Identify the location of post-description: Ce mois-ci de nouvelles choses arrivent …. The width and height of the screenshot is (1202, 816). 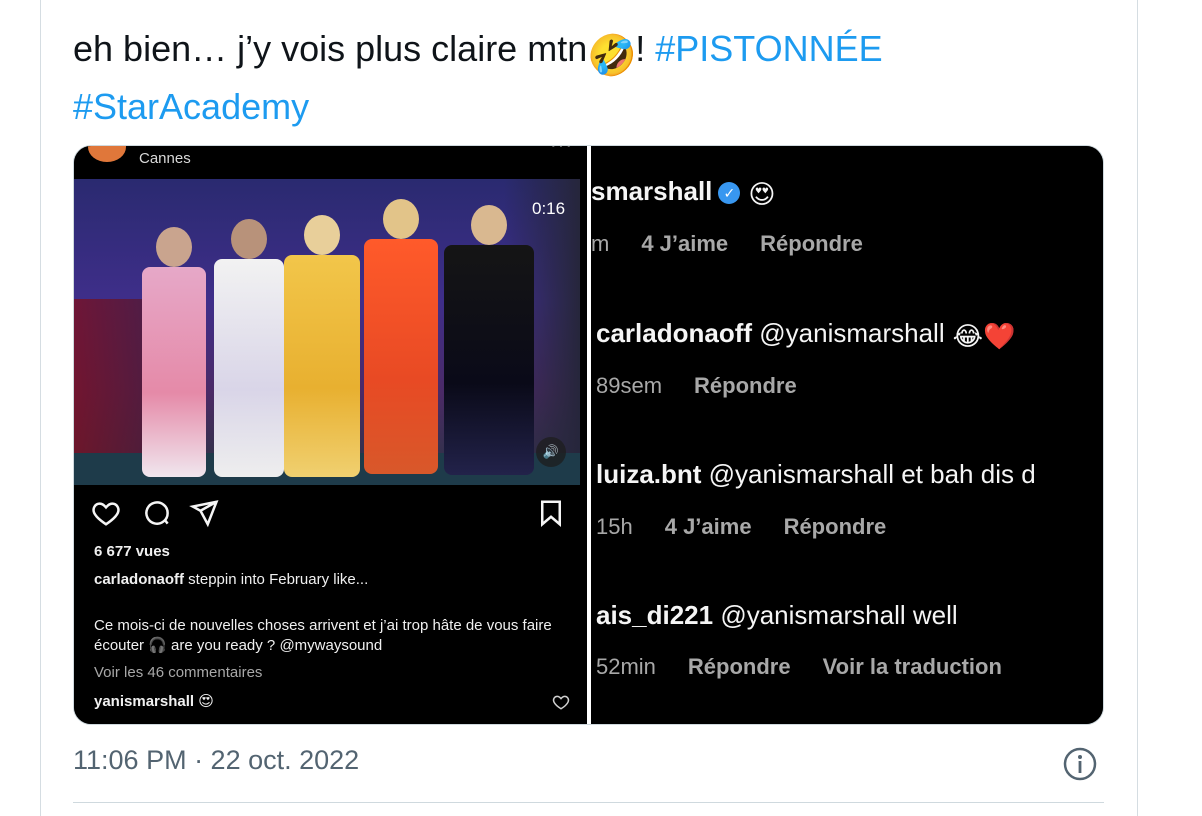
(323, 635).